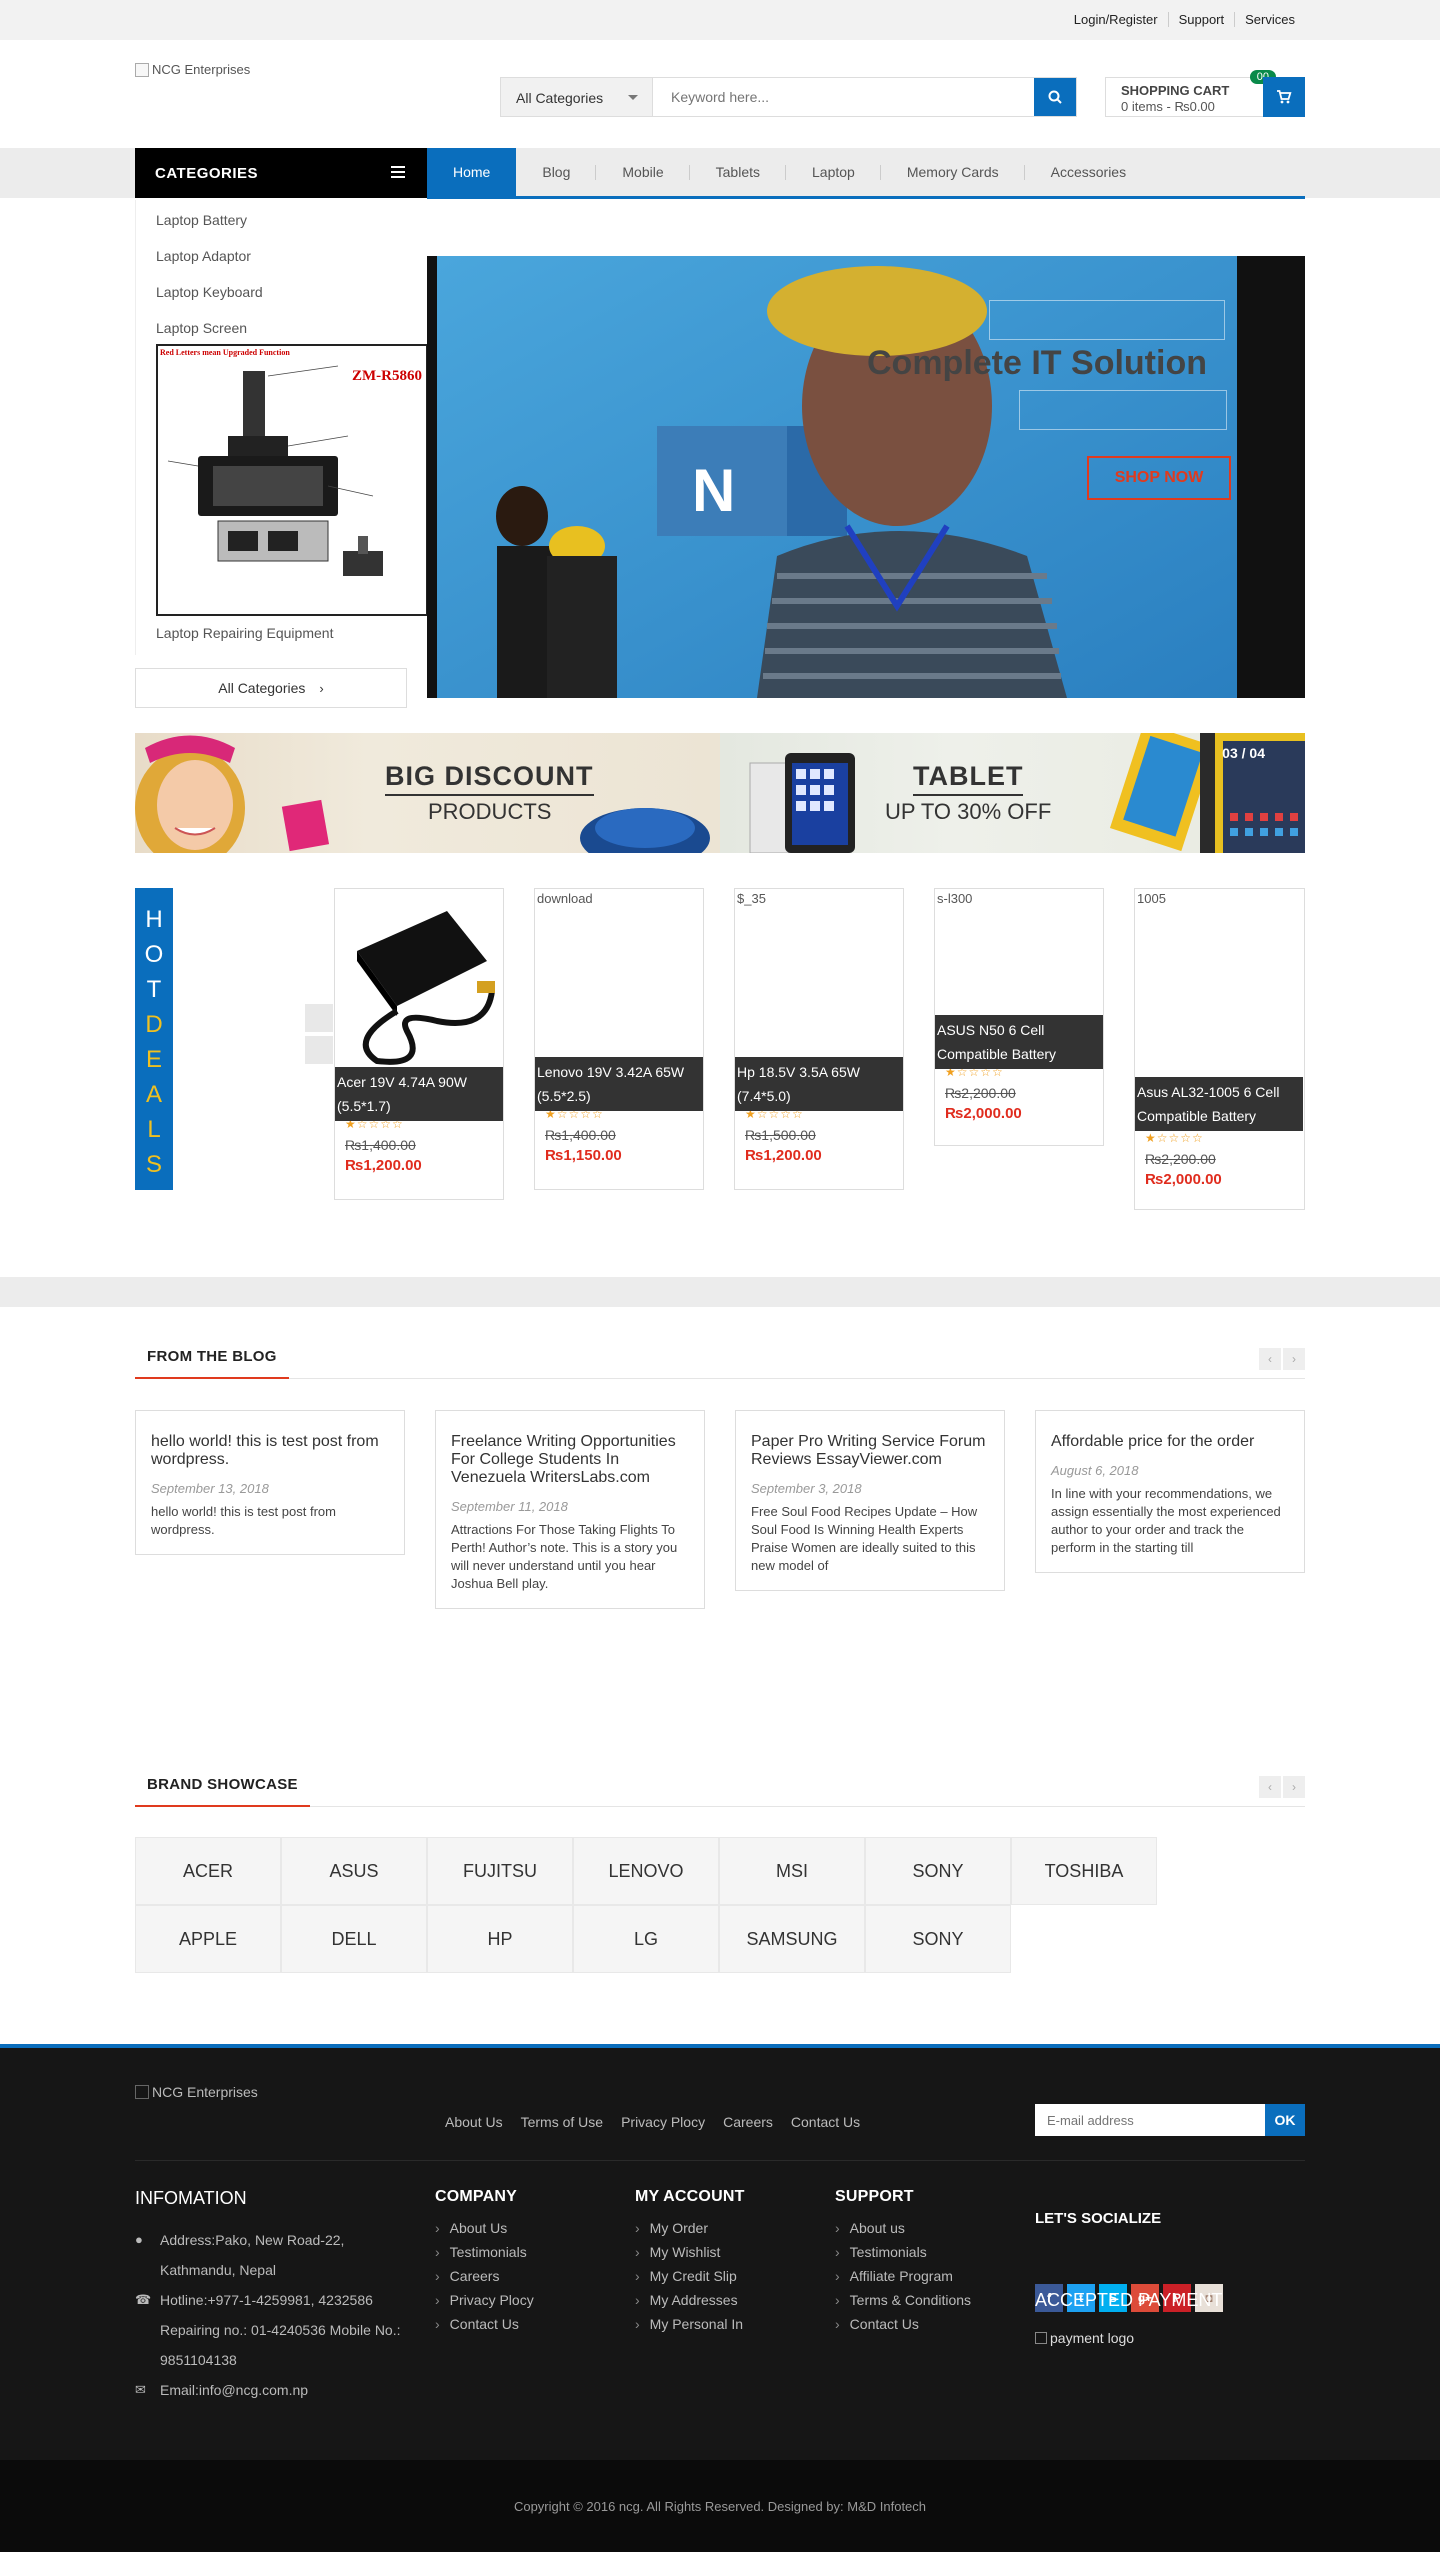 The height and width of the screenshot is (2552, 1440). Describe the element at coordinates (1116, 19) in the screenshot. I see `login-register-link: Login/Register` at that location.